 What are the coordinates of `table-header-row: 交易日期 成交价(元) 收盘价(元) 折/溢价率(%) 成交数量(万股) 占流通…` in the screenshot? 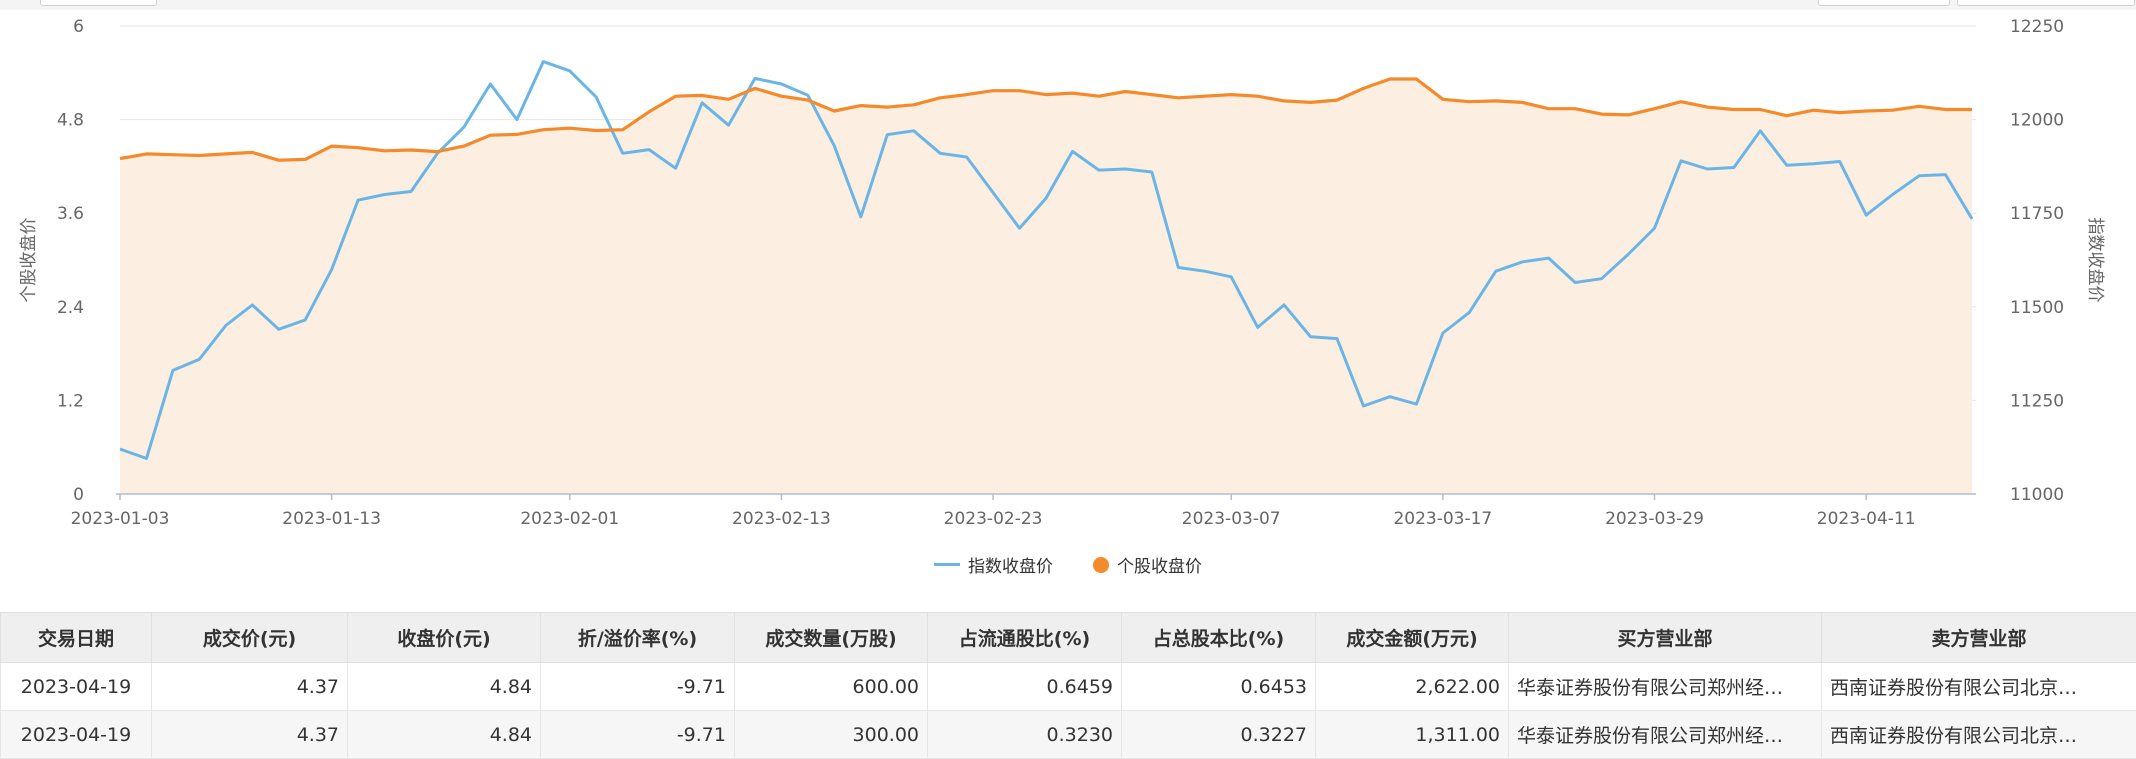 It's located at (1068, 638).